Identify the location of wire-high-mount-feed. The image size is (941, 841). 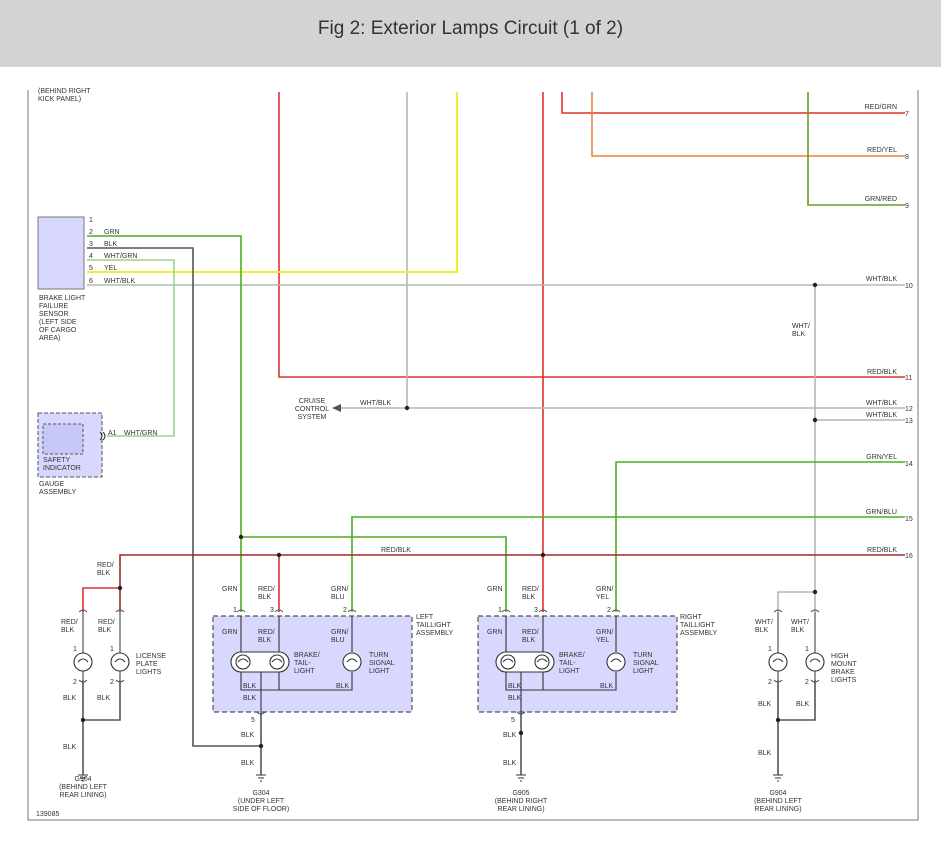
(796, 601).